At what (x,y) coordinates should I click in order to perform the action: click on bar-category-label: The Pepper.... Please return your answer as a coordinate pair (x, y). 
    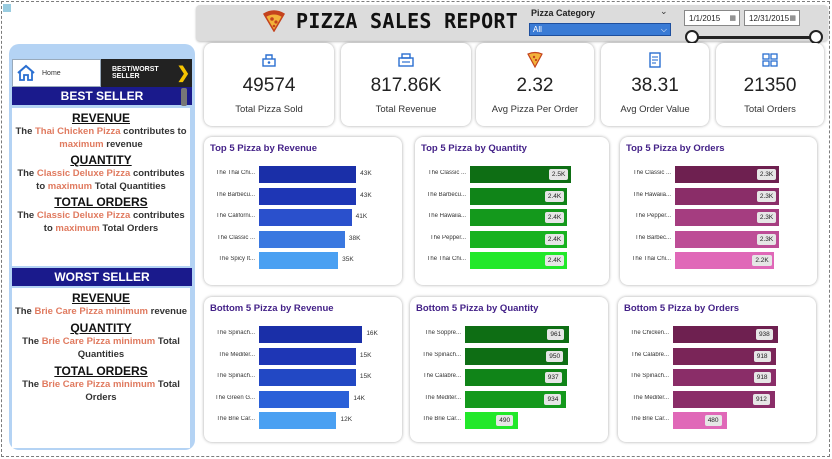
    Looking at the image, I should click on (447, 237).